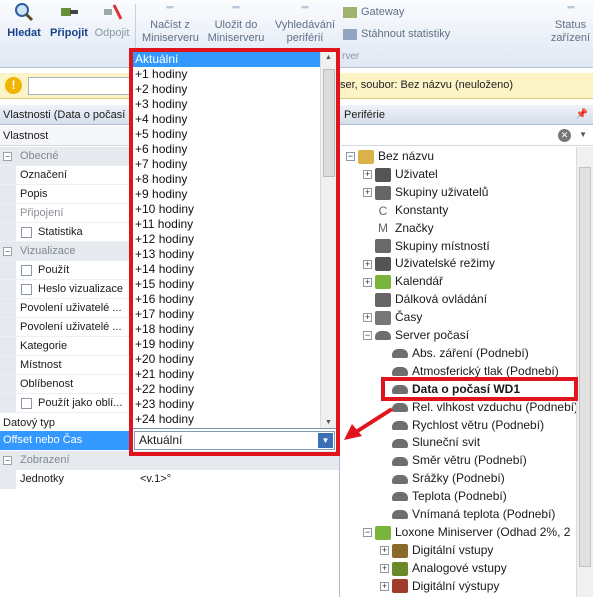 The image size is (593, 597). I want to click on tree-node-label: Uživatelské režimy, so click(445, 263).